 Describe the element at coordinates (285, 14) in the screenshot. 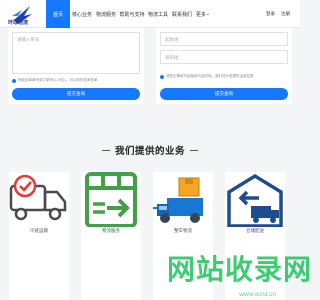

I see `register-link: 注册` at that location.